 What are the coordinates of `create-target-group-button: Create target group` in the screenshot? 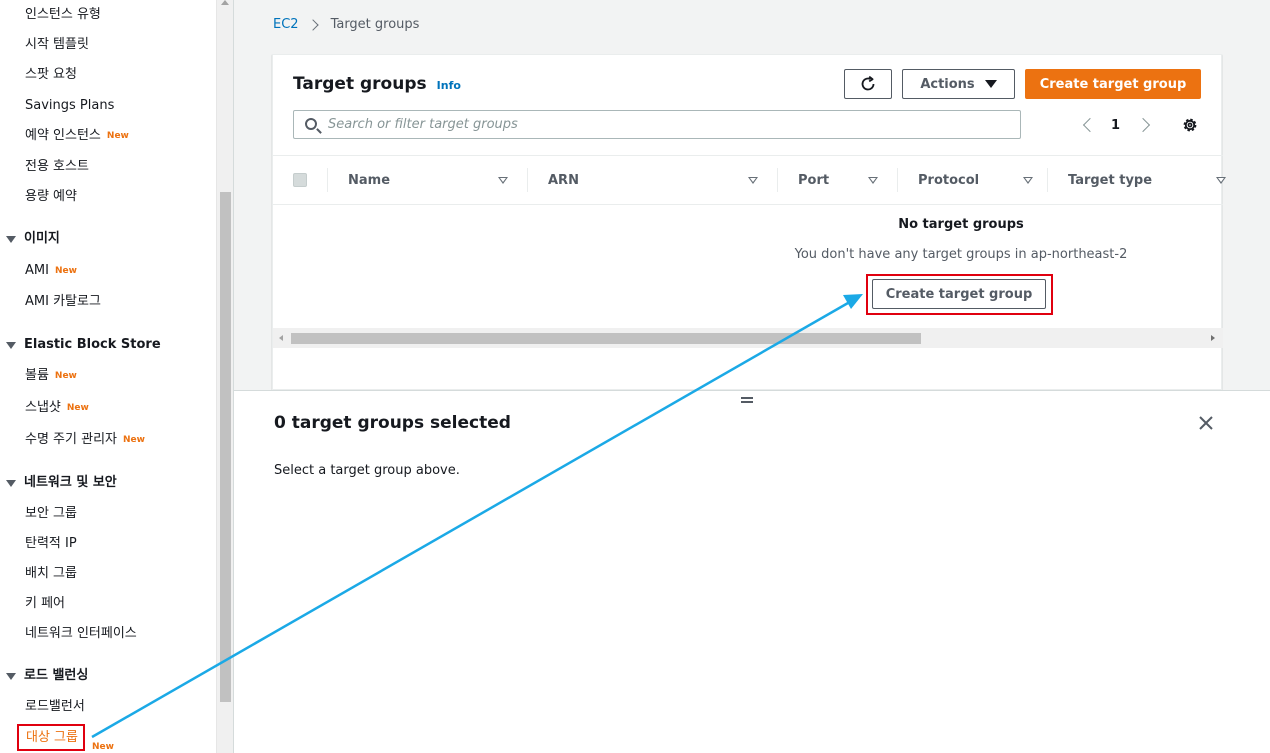 It's located at (1113, 84).